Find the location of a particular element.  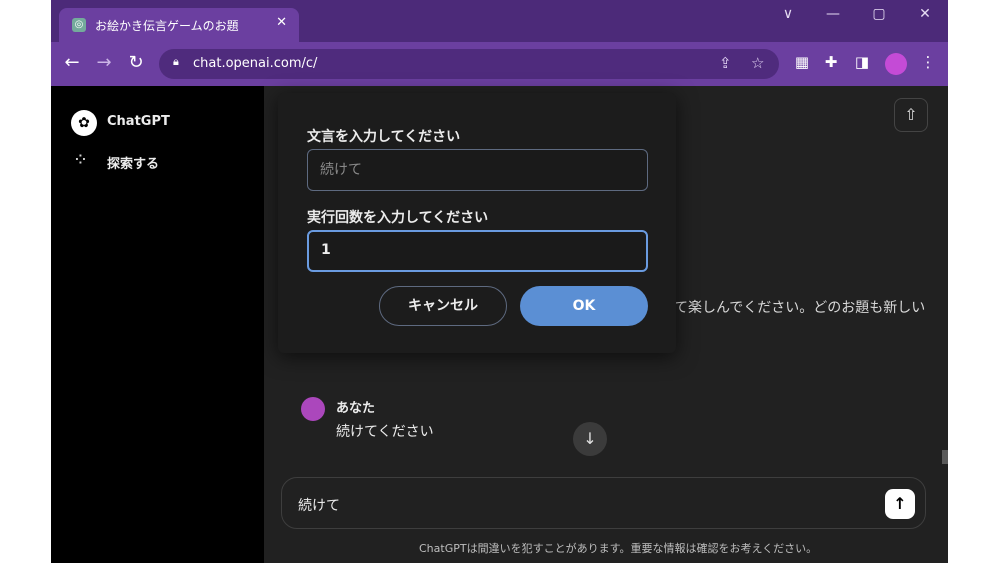

grid-icon: ⁘ is located at coordinates (80, 160).